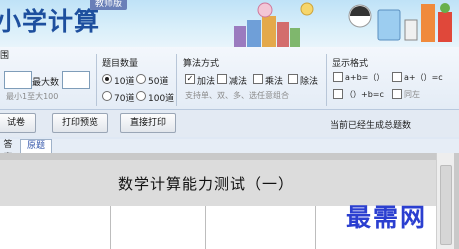  I want to click on watermark: 最需网, so click(387, 217).